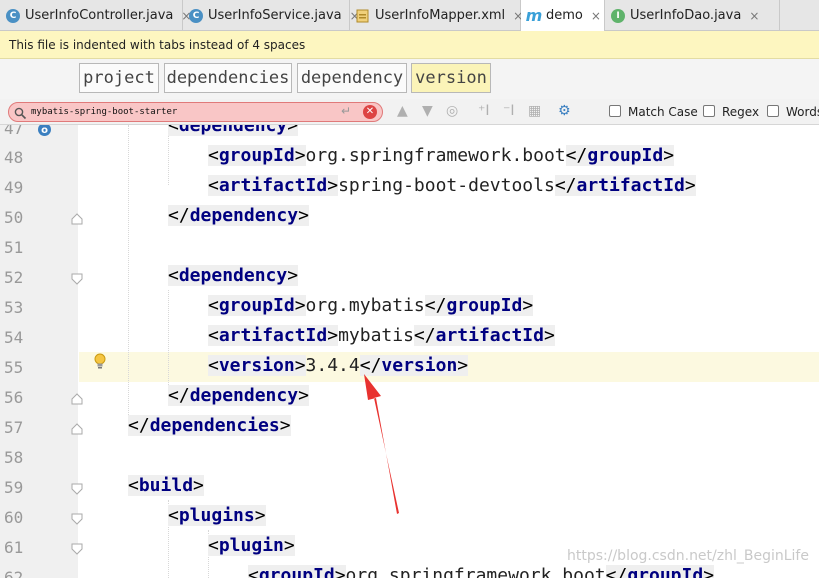  What do you see at coordinates (381, 444) in the screenshot?
I see `annotation-arrow` at bounding box center [381, 444].